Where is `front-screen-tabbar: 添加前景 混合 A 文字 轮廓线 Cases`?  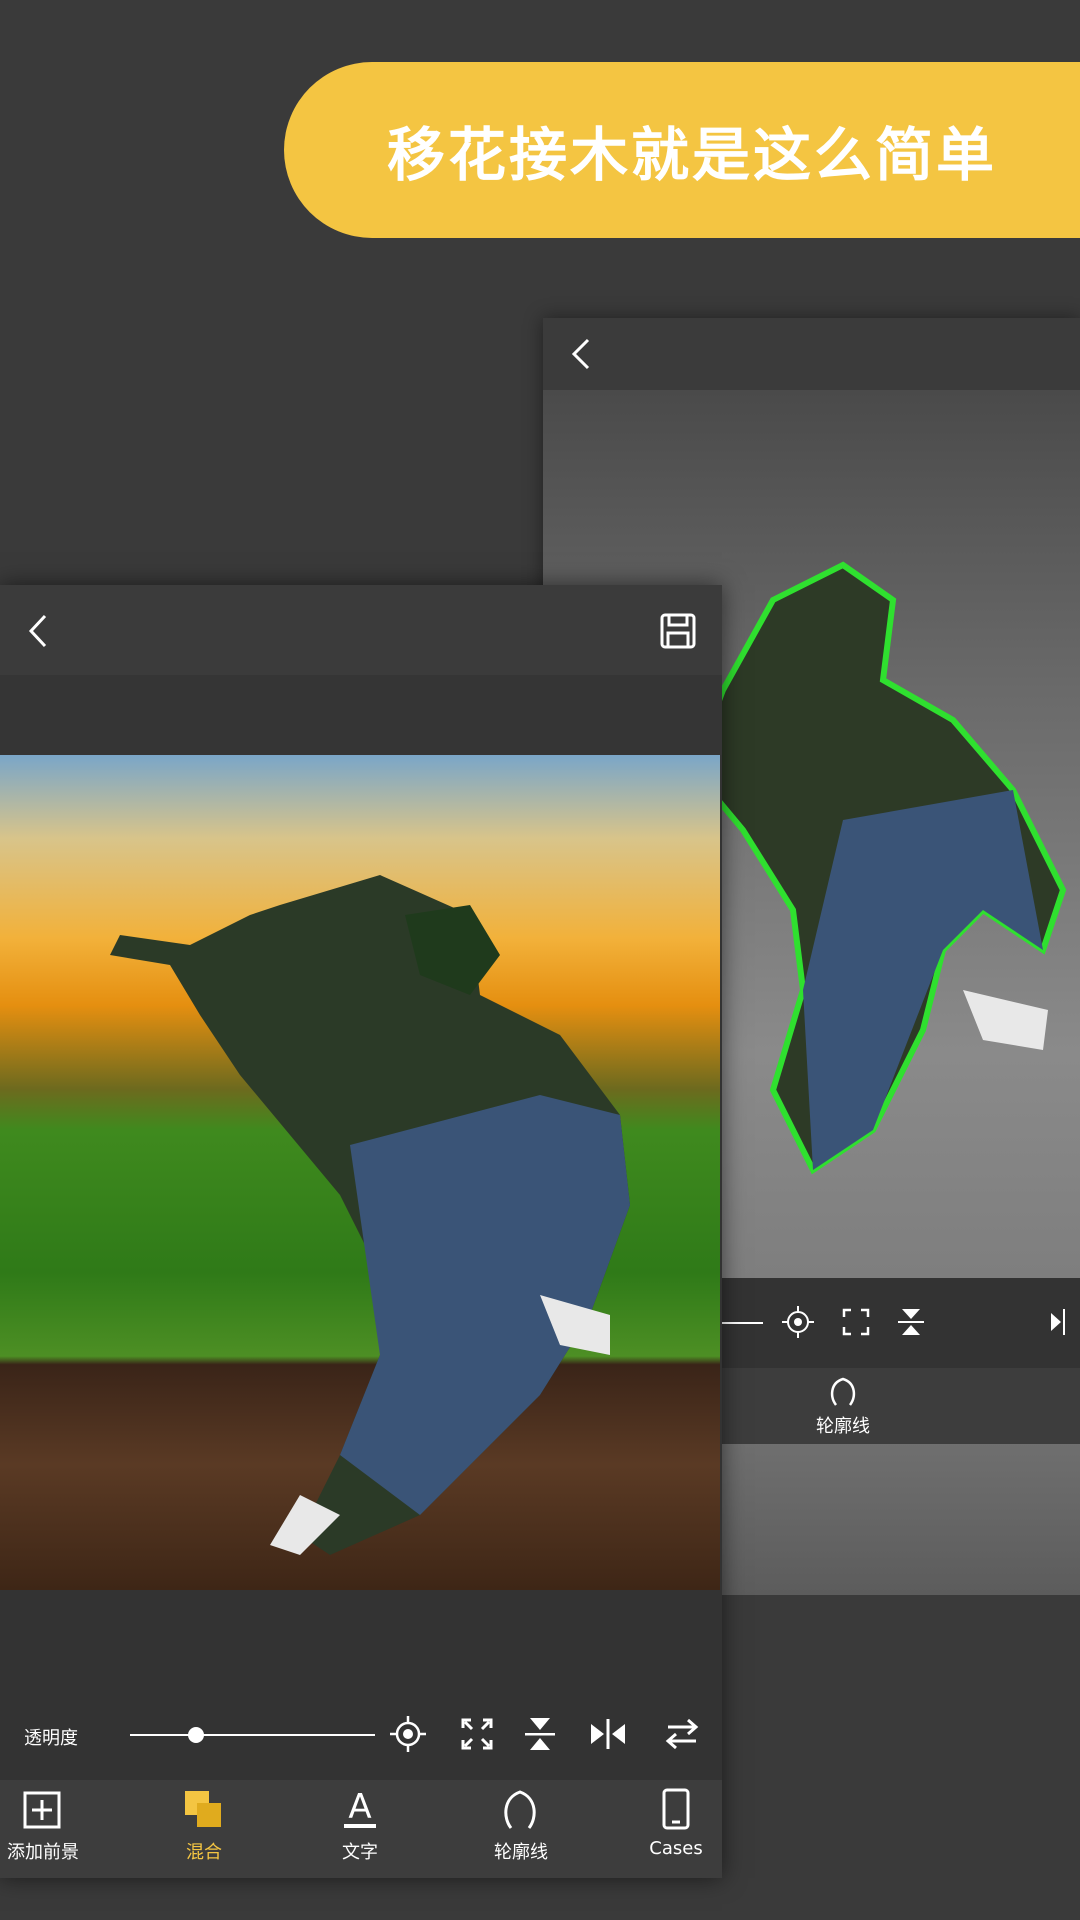
front-screen-tabbar: 添加前景 混合 A 文字 轮廓线 Cases is located at coordinates (361, 1829).